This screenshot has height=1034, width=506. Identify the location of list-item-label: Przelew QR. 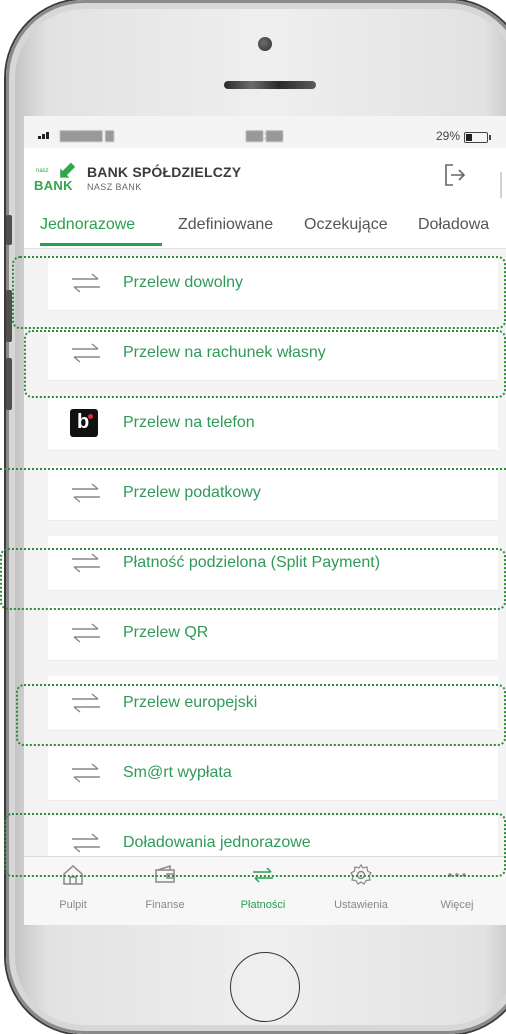
(166, 632).